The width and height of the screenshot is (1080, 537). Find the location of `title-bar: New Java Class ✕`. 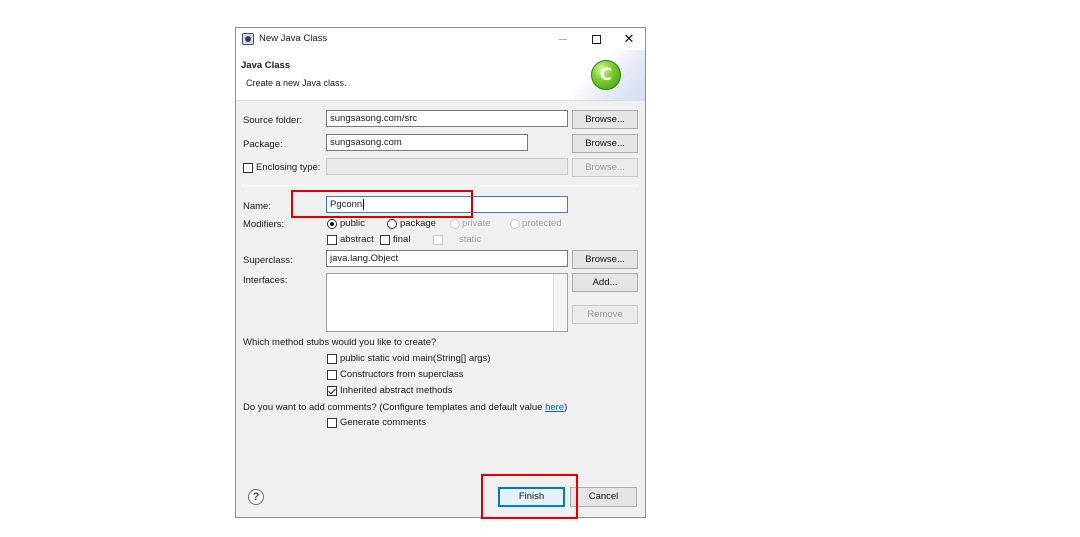

title-bar: New Java Class ✕ is located at coordinates (440, 39).